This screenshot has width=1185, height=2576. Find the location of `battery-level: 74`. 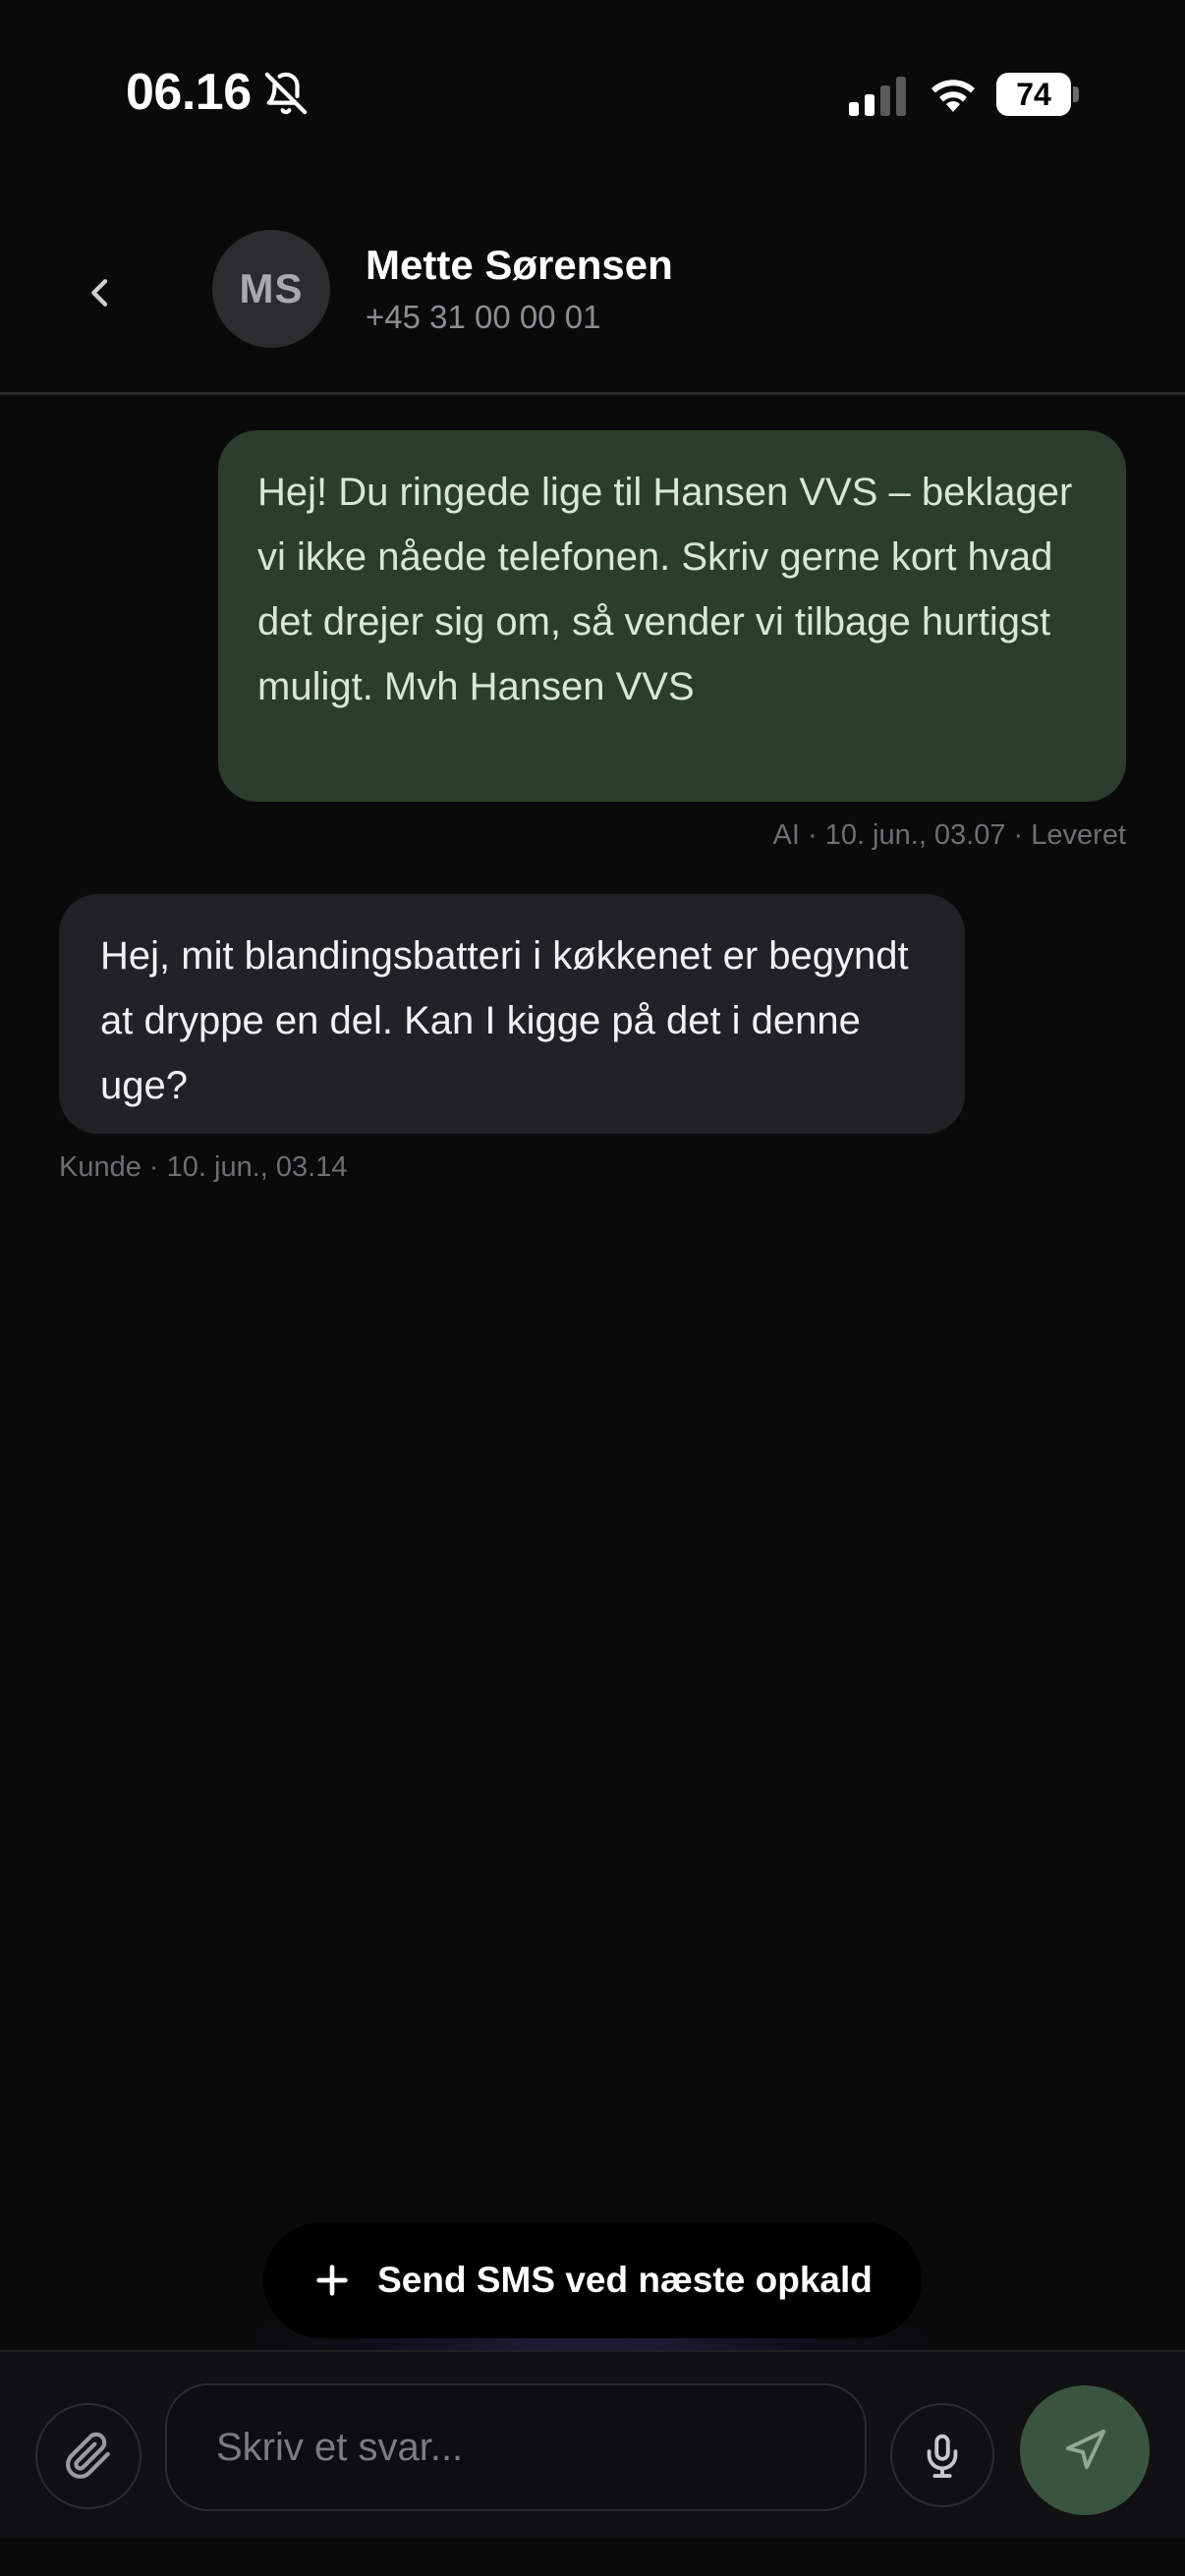

battery-level: 74 is located at coordinates (1034, 94).